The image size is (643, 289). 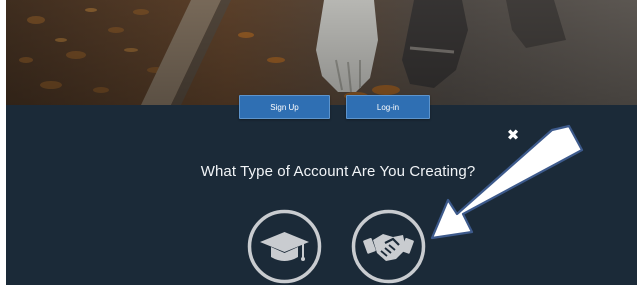 I want to click on business-account-option, so click(x=388, y=246).